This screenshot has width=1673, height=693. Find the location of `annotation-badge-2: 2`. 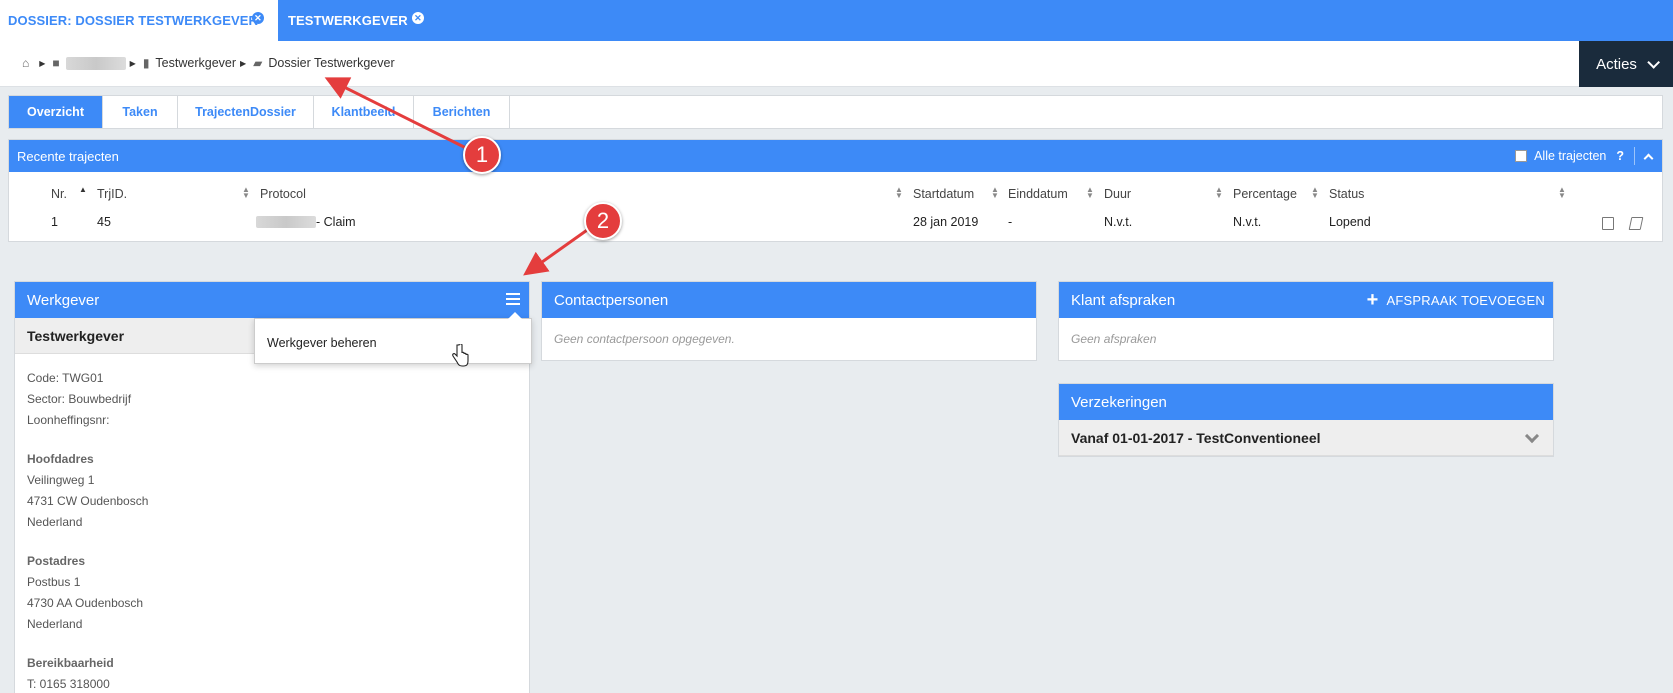

annotation-badge-2: 2 is located at coordinates (603, 221).